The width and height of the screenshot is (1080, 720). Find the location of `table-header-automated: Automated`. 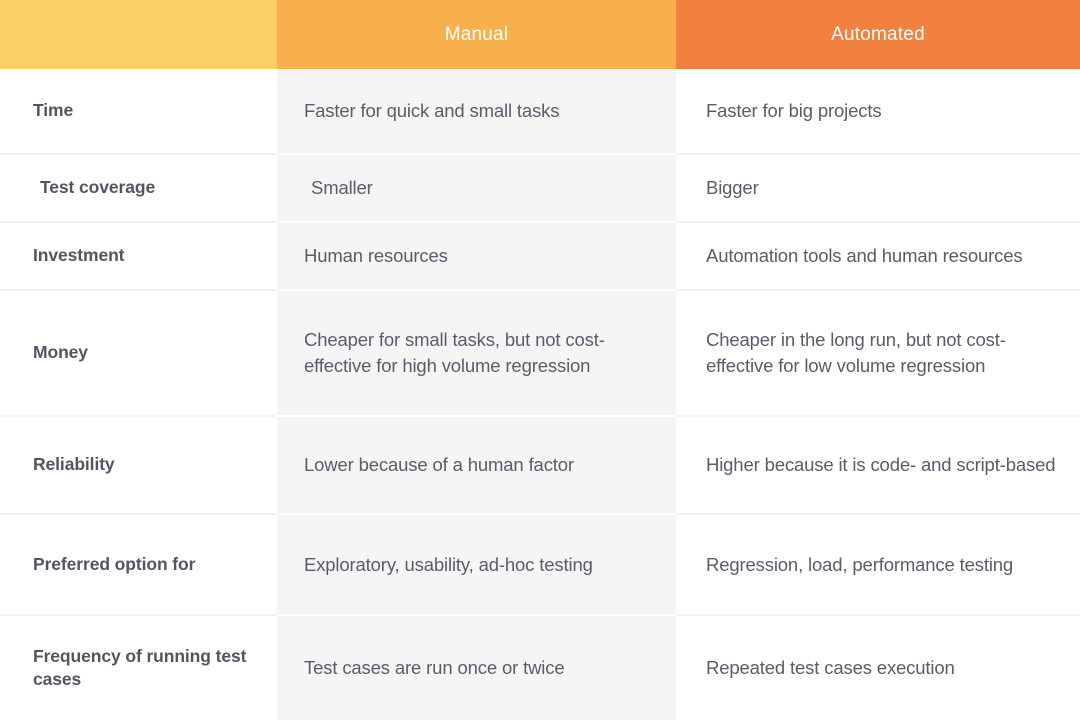

table-header-automated: Automated is located at coordinates (878, 34).